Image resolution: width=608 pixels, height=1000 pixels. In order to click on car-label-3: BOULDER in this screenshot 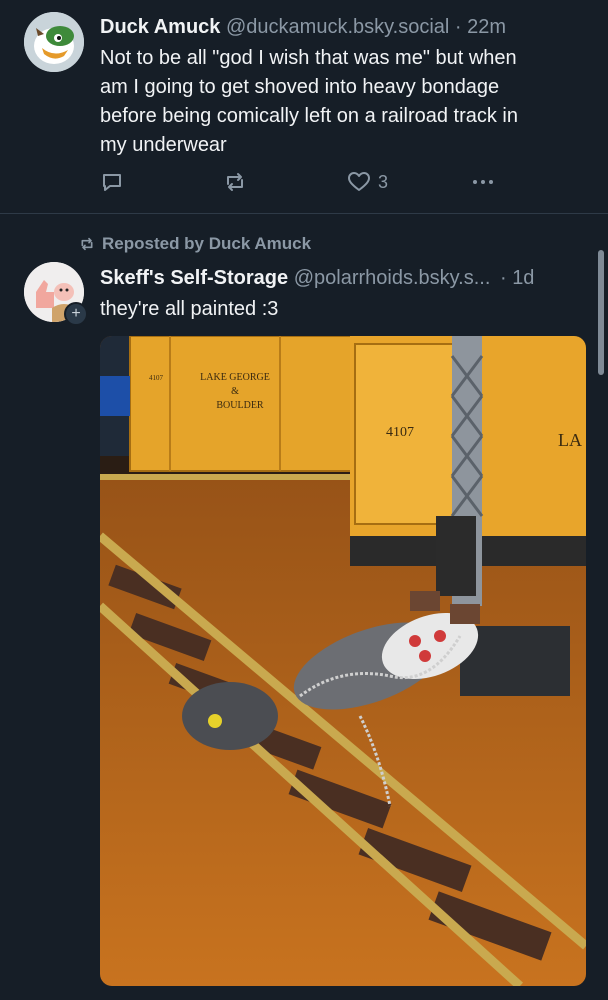, I will do `click(240, 405)`.